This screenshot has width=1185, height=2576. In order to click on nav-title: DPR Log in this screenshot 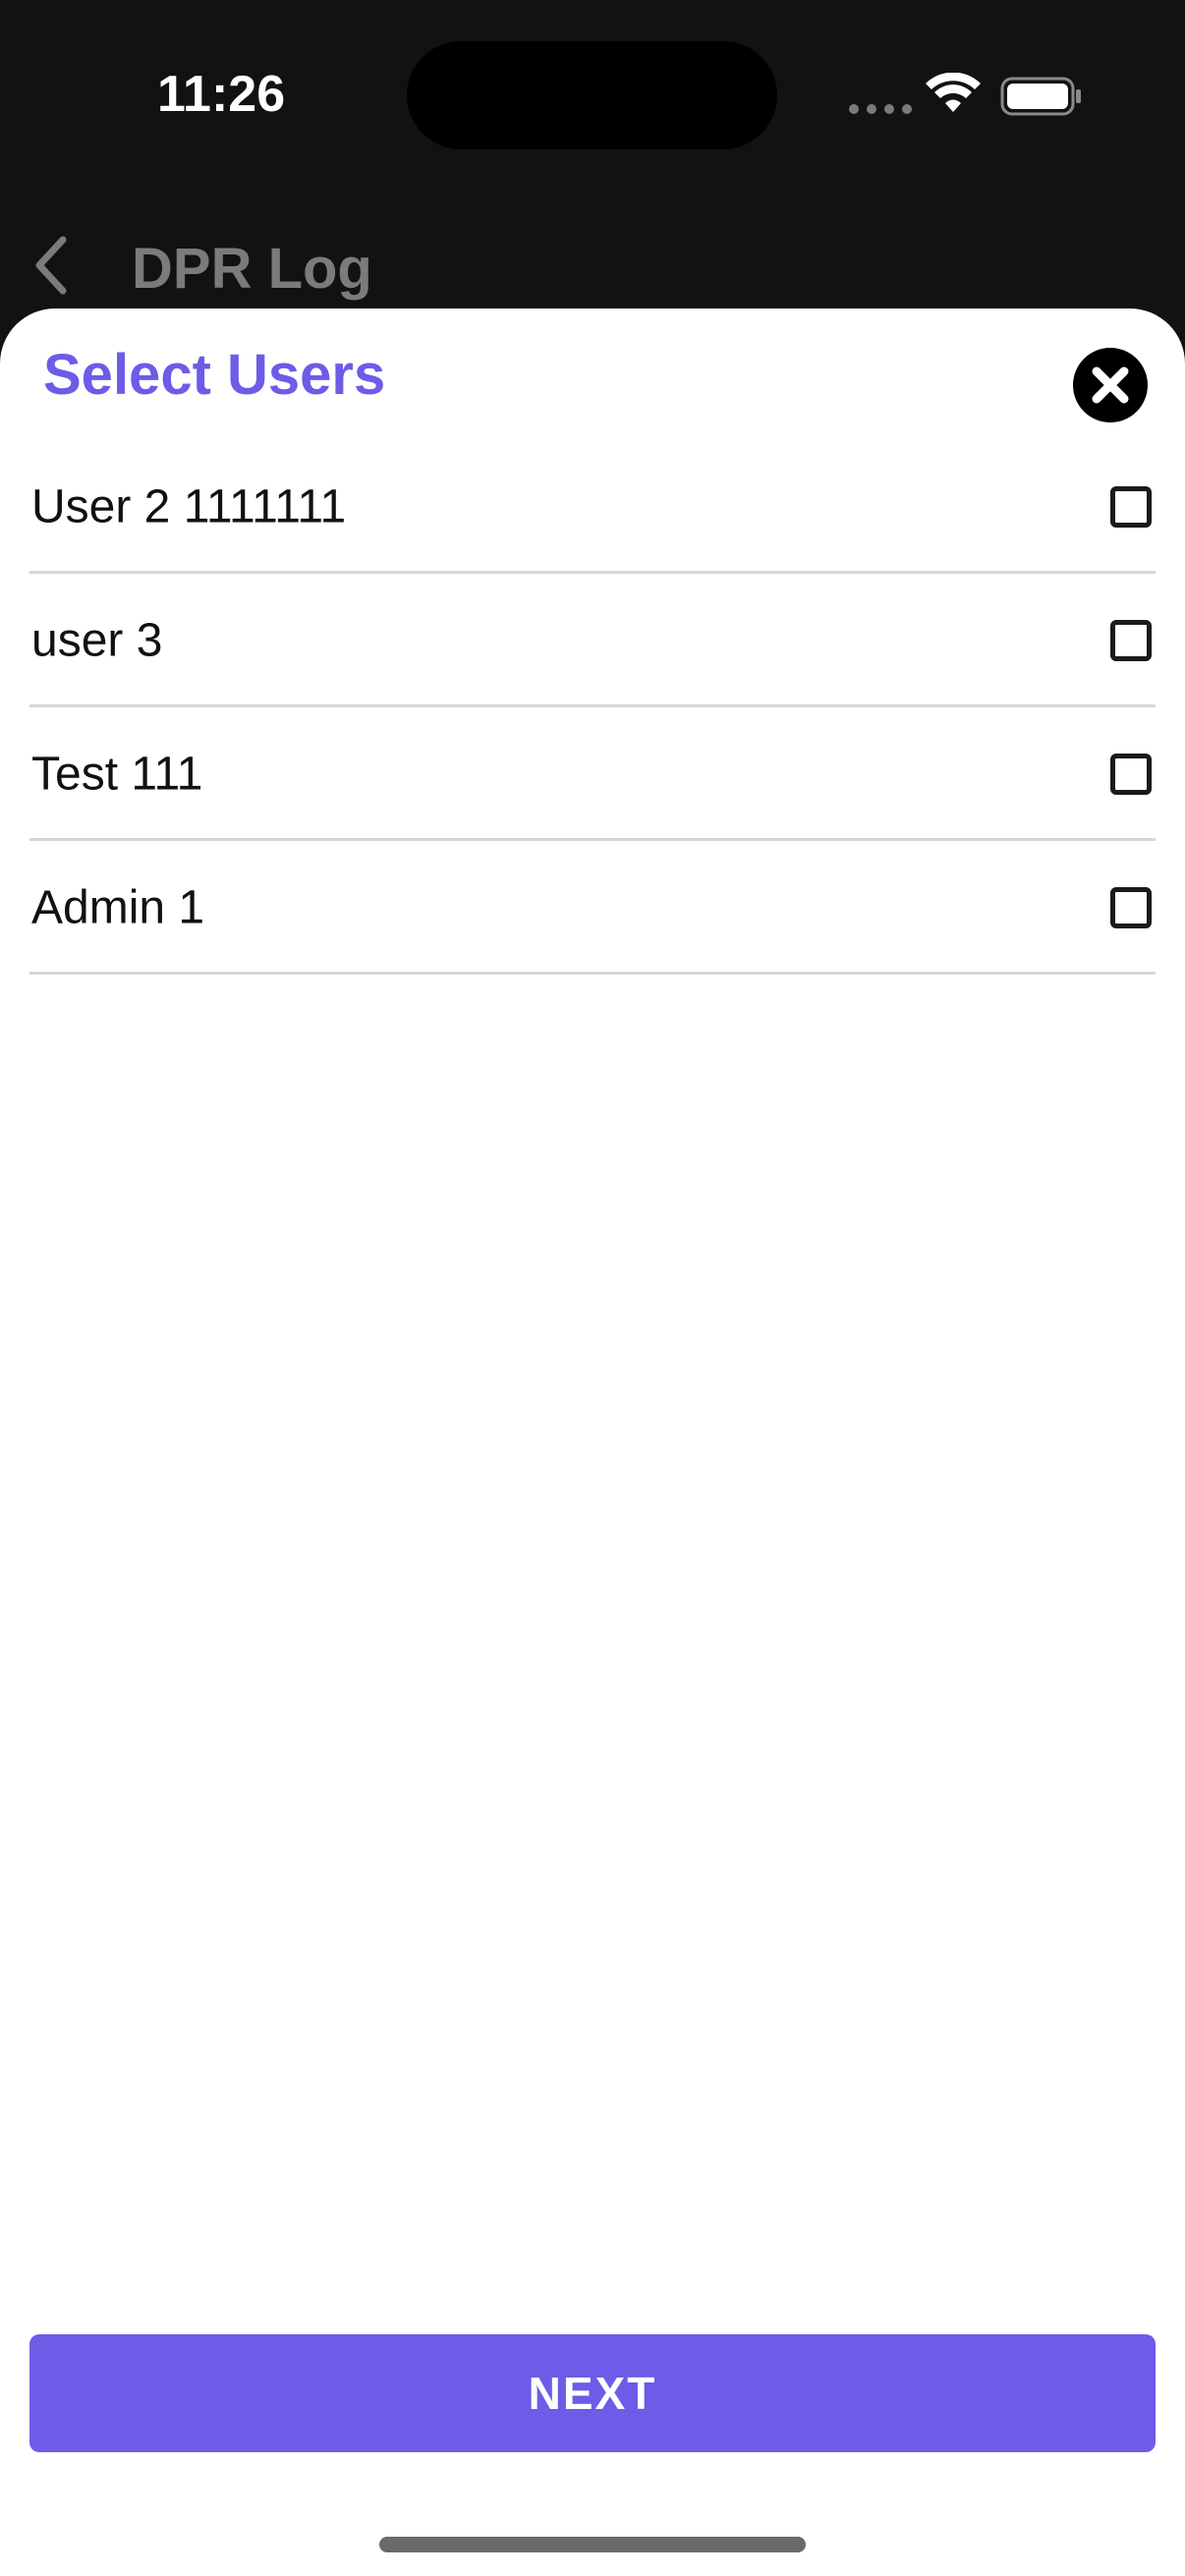, I will do `click(252, 269)`.